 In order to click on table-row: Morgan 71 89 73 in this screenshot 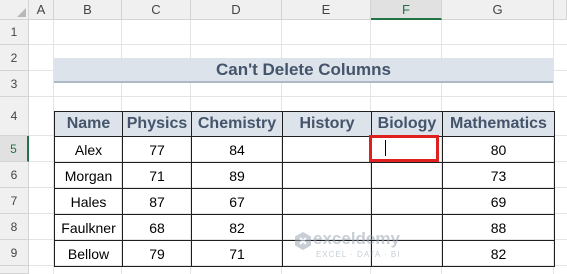, I will do `click(304, 175)`.